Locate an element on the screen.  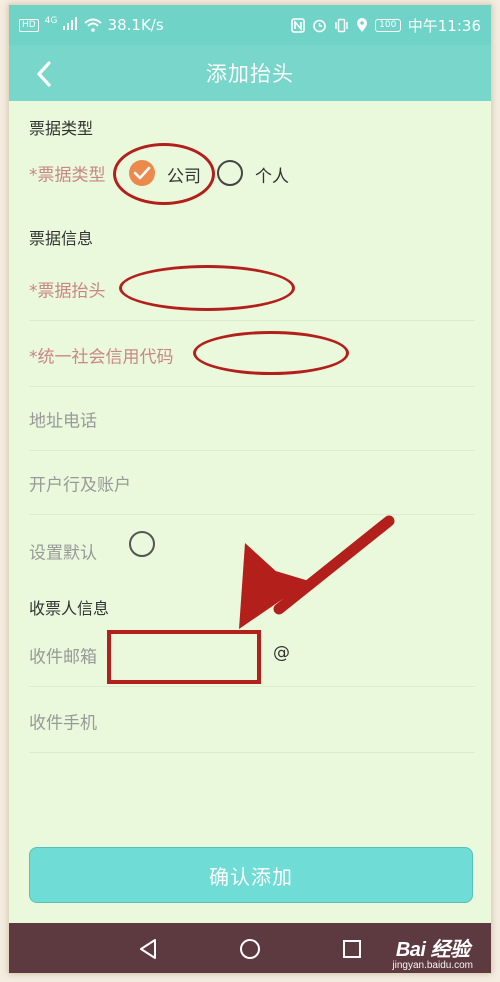
title-bar: 添加抬头 is located at coordinates (250, 73).